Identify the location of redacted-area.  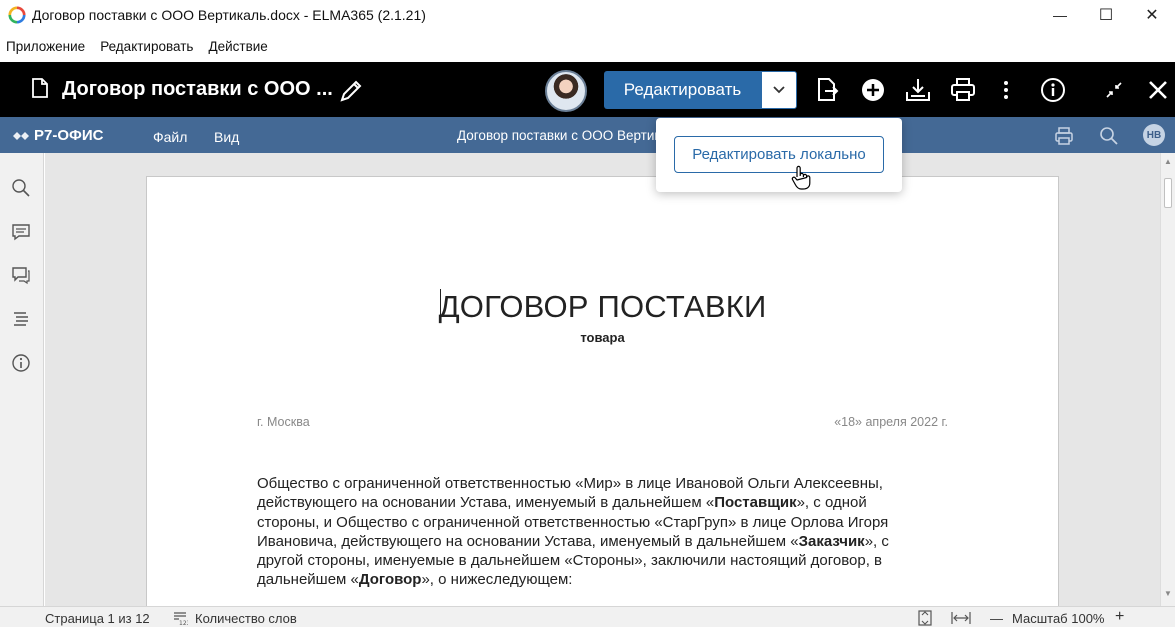
(460, 91).